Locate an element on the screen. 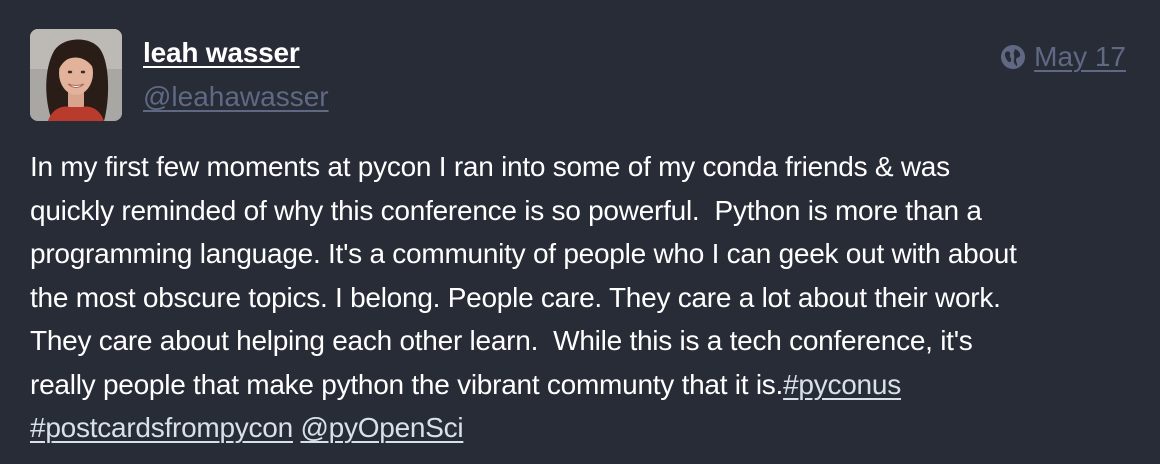  account-handle: @leahawasser is located at coordinates (236, 97).